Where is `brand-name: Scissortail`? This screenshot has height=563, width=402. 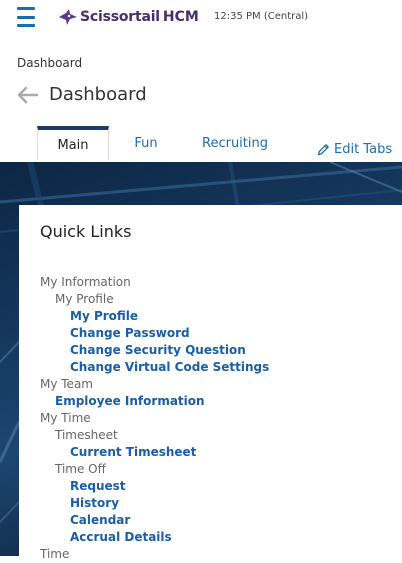
brand-name: Scissortail is located at coordinates (120, 17).